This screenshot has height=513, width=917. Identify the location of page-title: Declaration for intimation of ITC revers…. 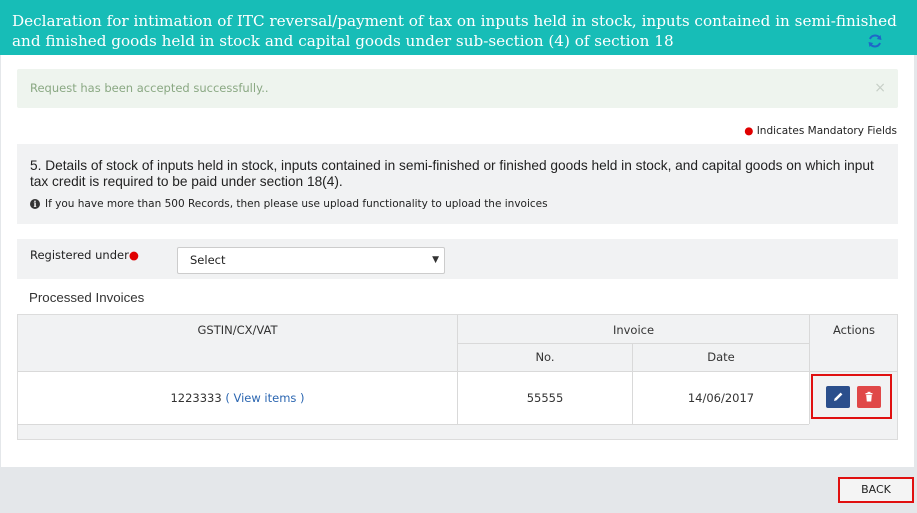
(454, 31).